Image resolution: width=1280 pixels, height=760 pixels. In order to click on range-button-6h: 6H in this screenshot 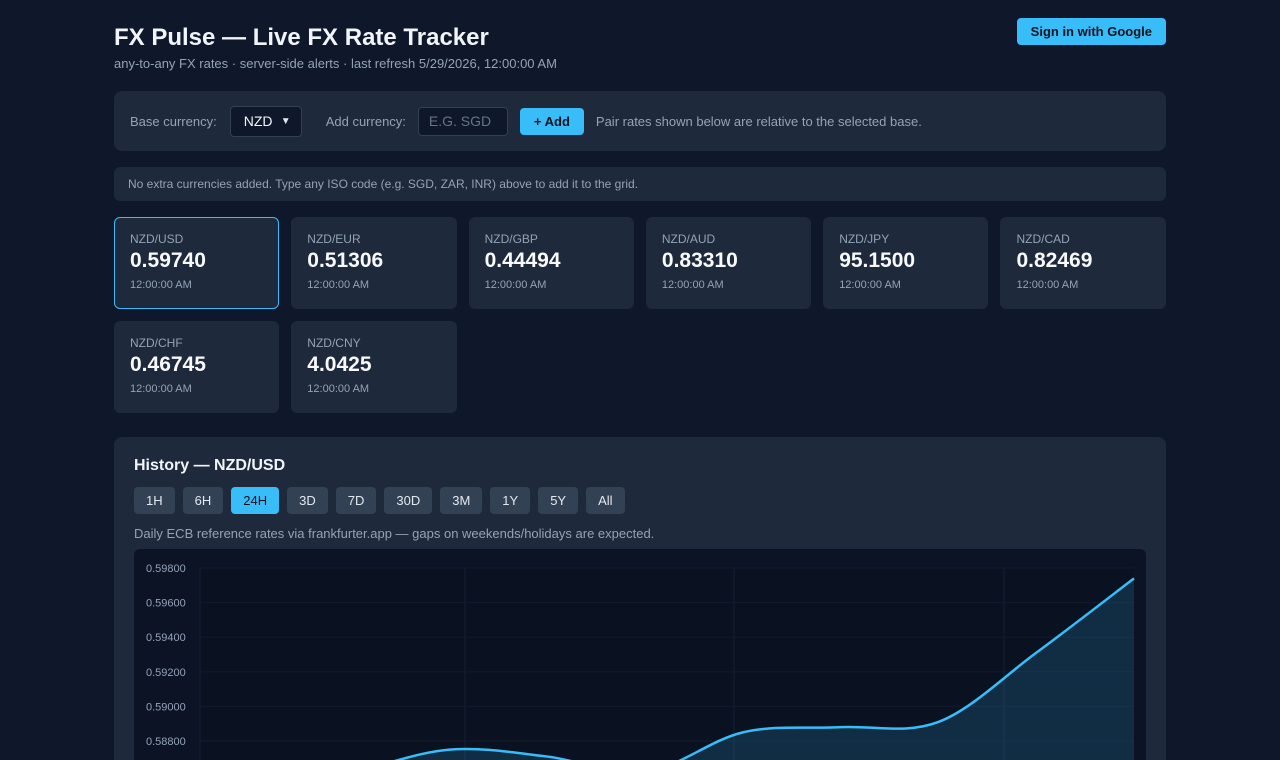, I will do `click(203, 500)`.